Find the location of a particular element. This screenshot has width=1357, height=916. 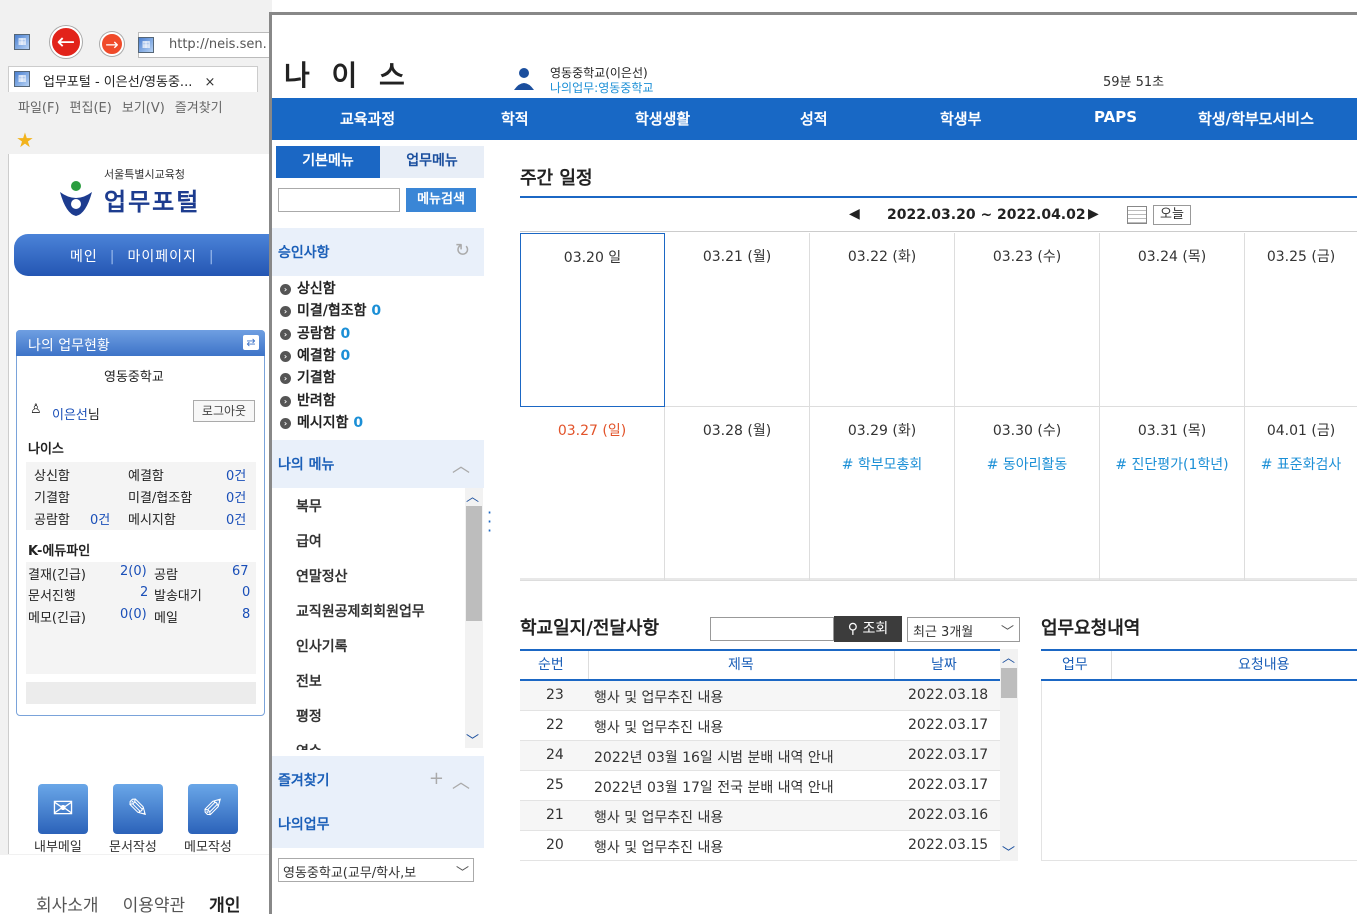

footer-privacy: 개인 is located at coordinates (224, 906).